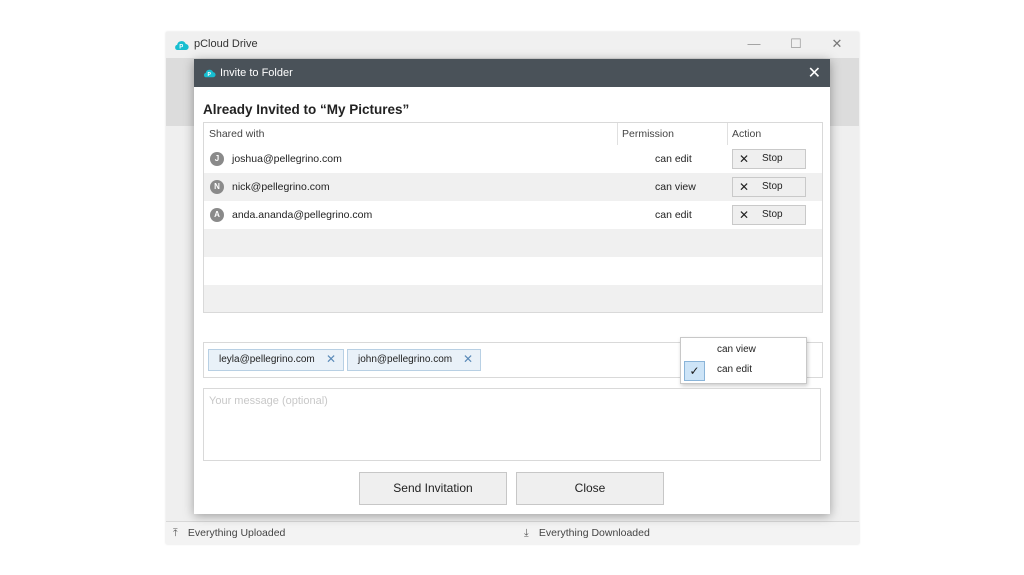 The height and width of the screenshot is (575, 1024). What do you see at coordinates (302, 215) in the screenshot?
I see `shared-email: anda.ananda@pellegrino.com` at bounding box center [302, 215].